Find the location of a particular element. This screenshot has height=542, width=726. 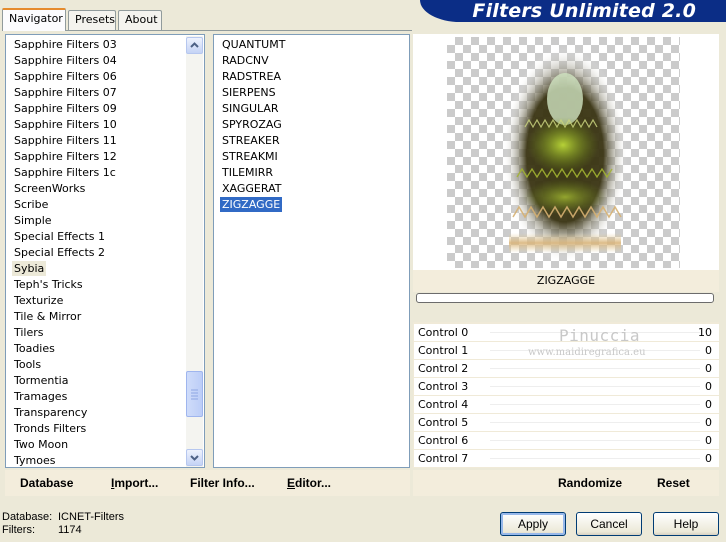

category-item: Sapphire Filters 12 is located at coordinates (65, 156).